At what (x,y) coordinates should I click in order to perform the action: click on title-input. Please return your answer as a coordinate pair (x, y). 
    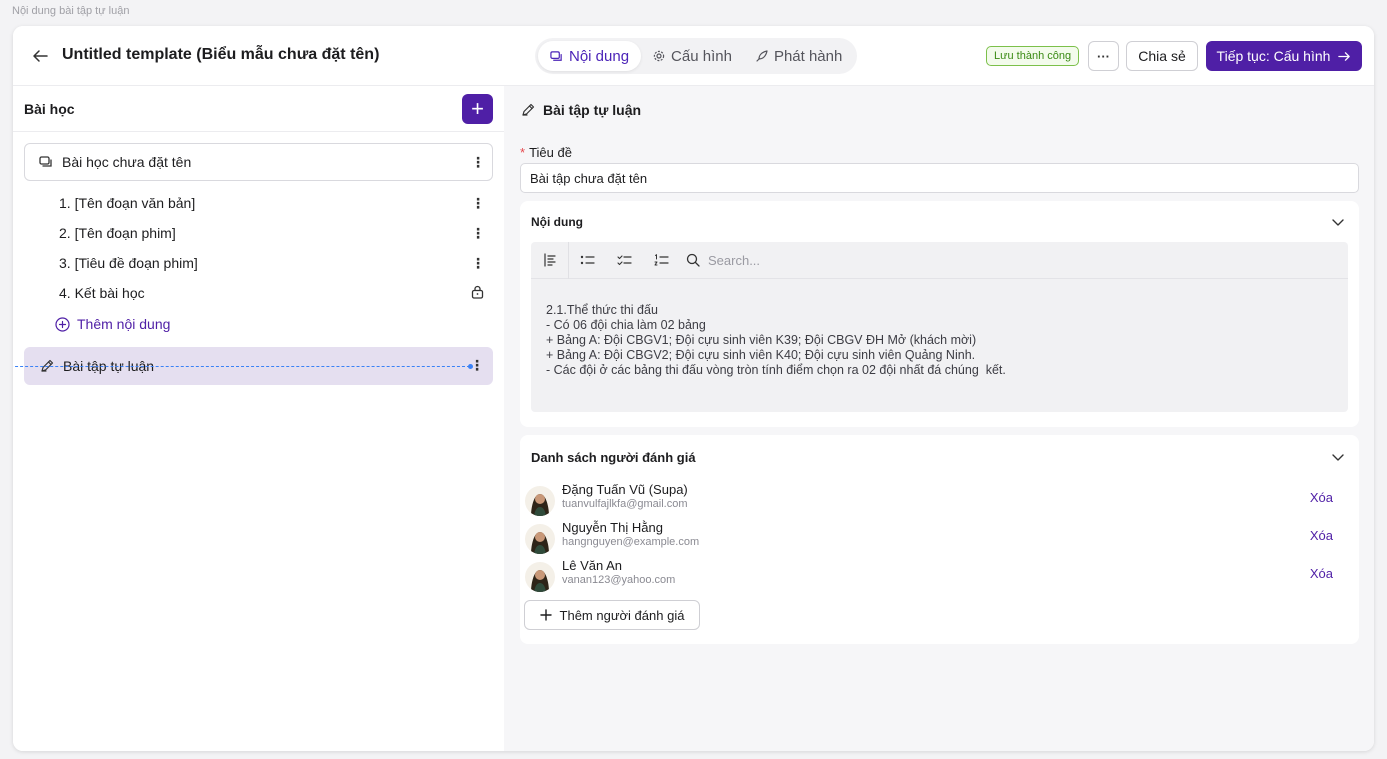
    Looking at the image, I should click on (939, 178).